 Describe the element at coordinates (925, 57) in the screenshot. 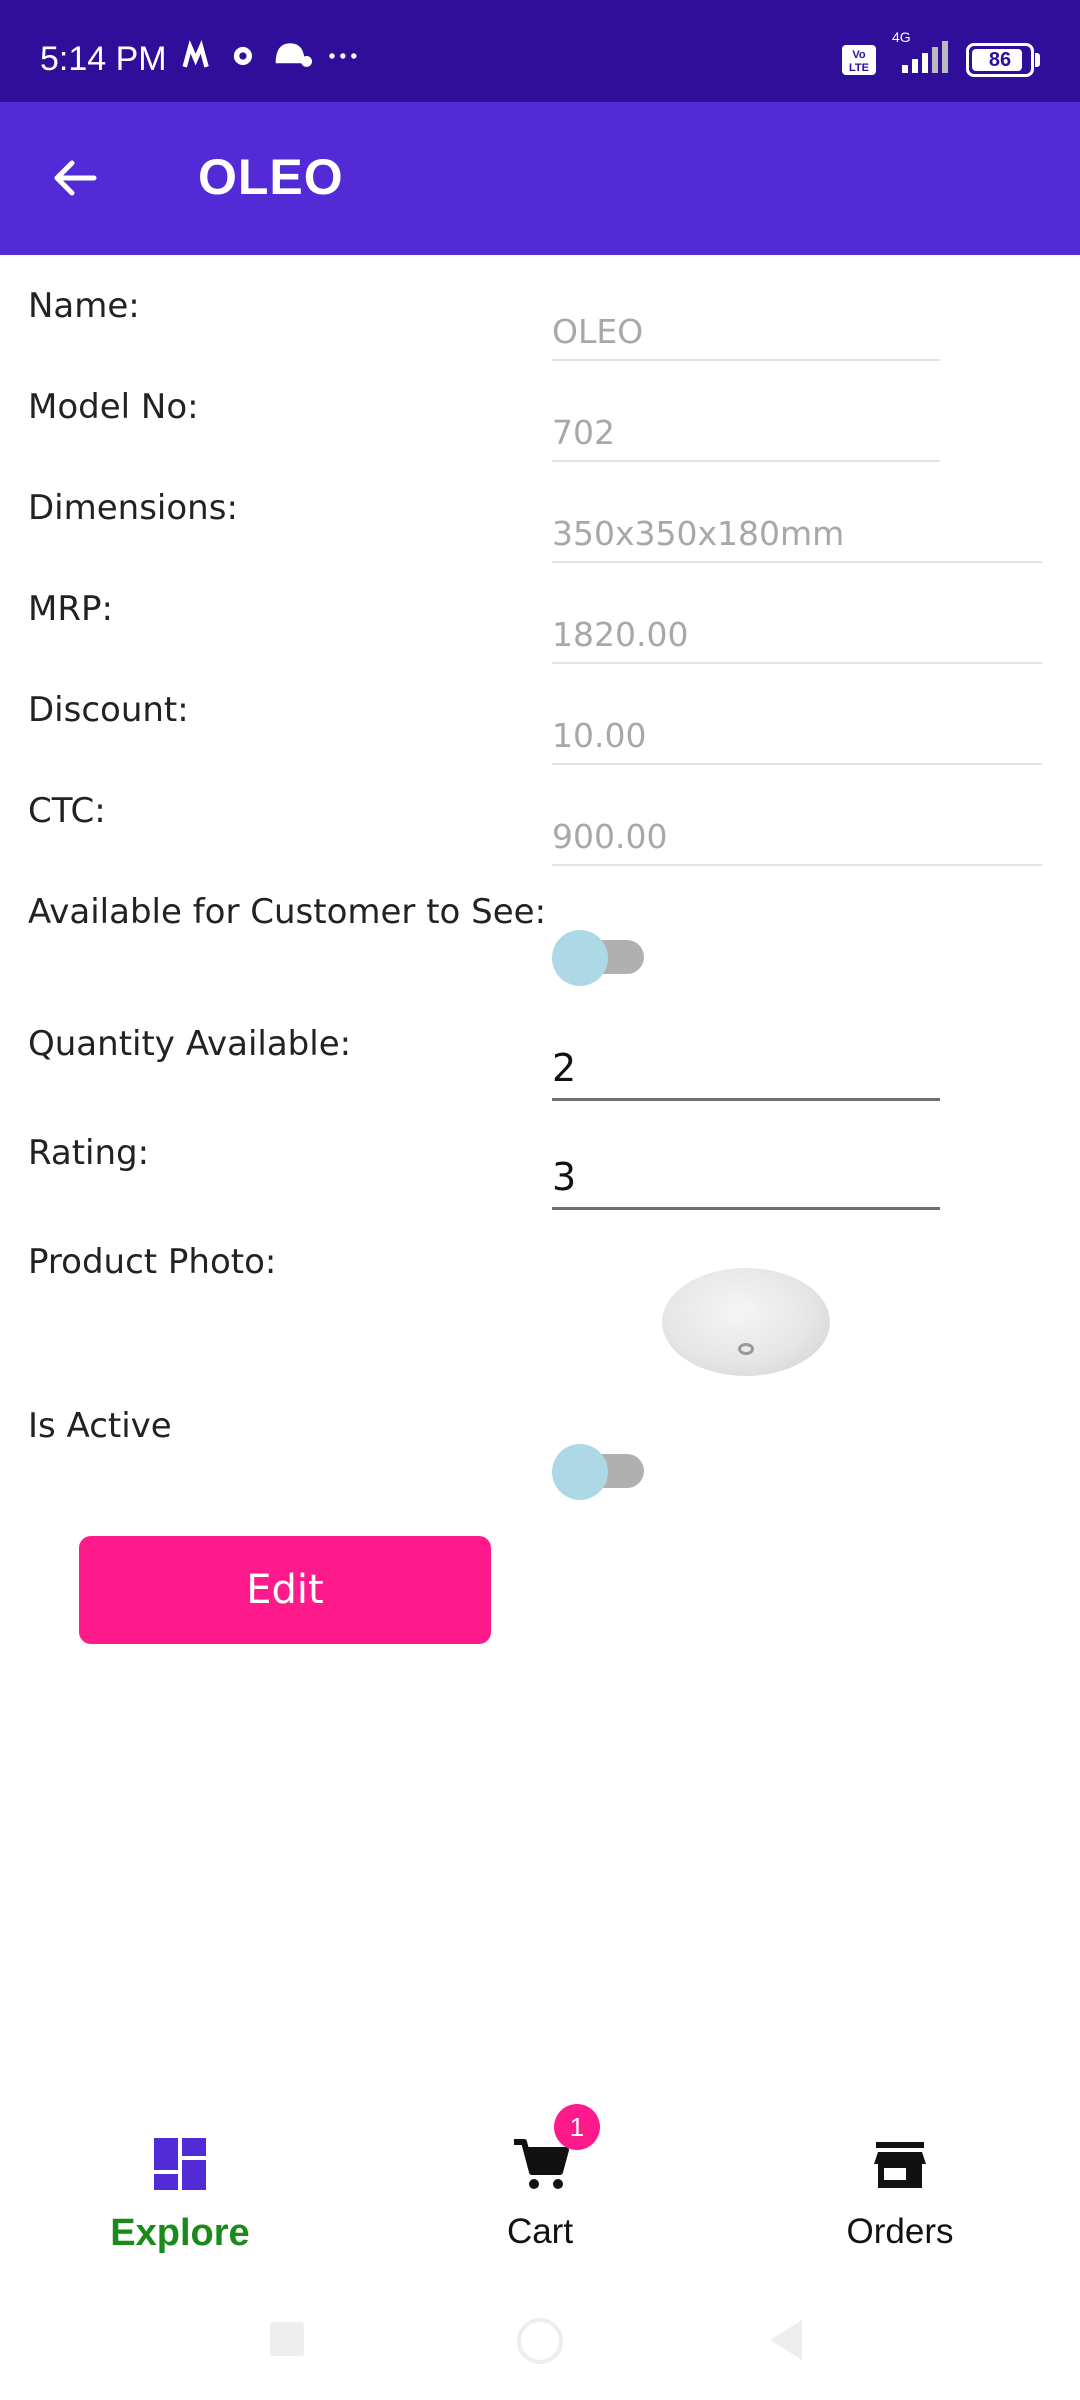

I see `signal-icon` at that location.